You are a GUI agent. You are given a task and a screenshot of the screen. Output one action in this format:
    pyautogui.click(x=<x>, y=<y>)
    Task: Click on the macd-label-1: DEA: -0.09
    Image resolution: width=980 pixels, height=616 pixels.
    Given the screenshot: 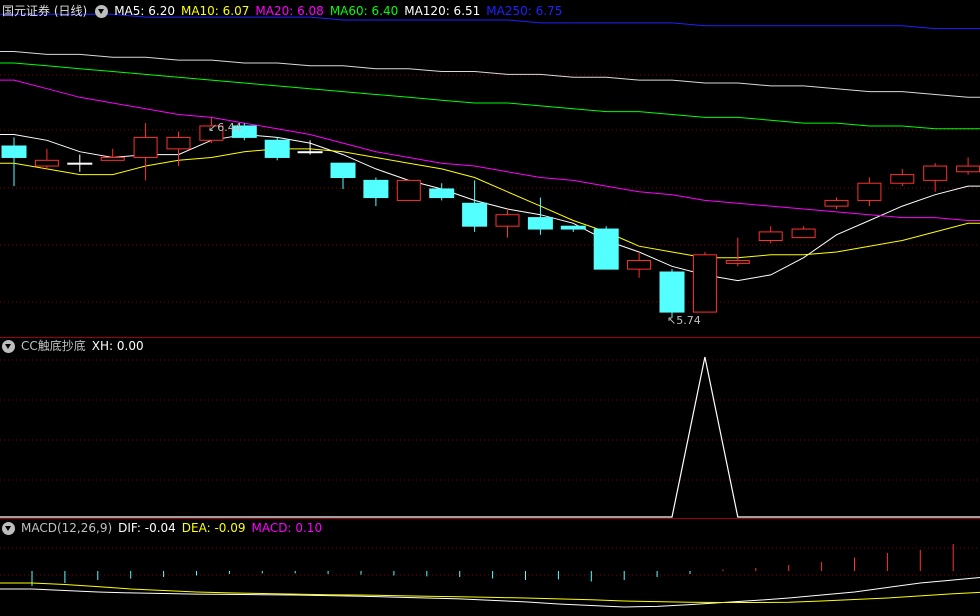 What is the action you would take?
    pyautogui.click(x=213, y=528)
    